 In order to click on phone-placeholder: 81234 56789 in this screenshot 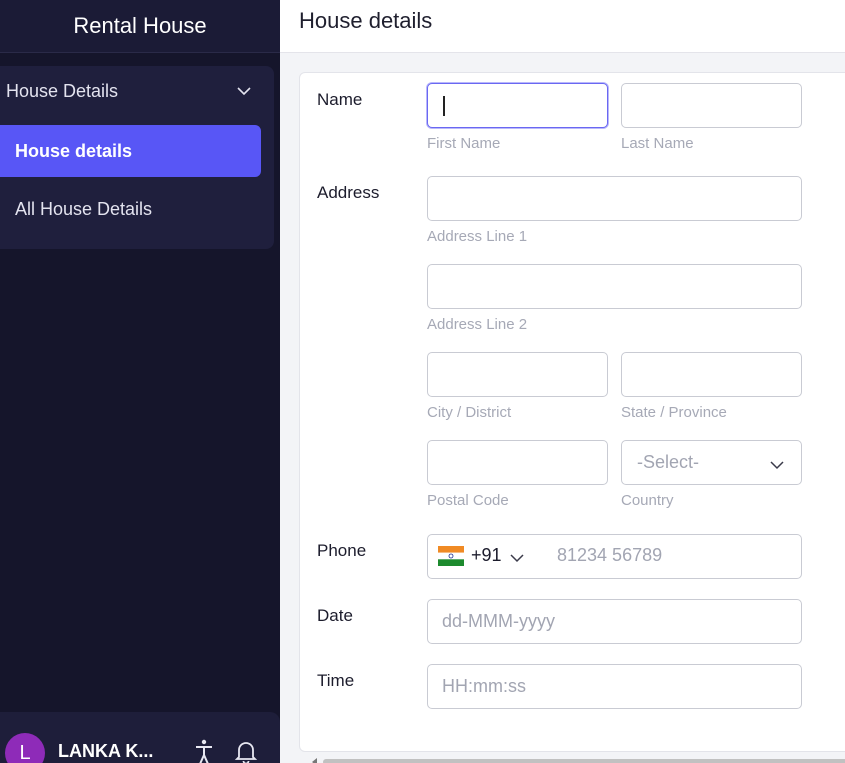, I will do `click(610, 555)`.